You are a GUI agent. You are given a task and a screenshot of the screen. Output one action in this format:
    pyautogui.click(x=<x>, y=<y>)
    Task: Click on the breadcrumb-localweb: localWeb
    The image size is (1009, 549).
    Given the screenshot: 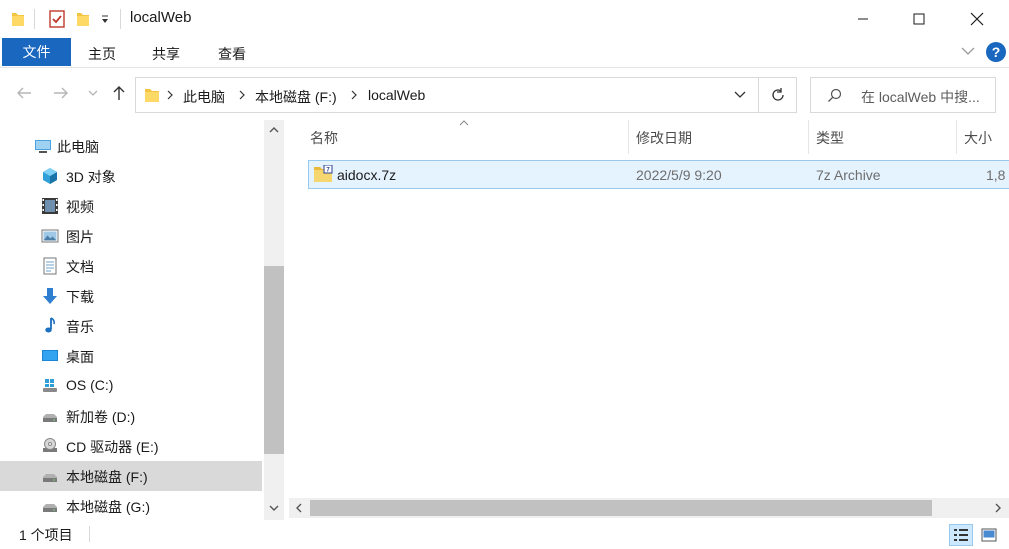 What is the action you would take?
    pyautogui.click(x=396, y=95)
    